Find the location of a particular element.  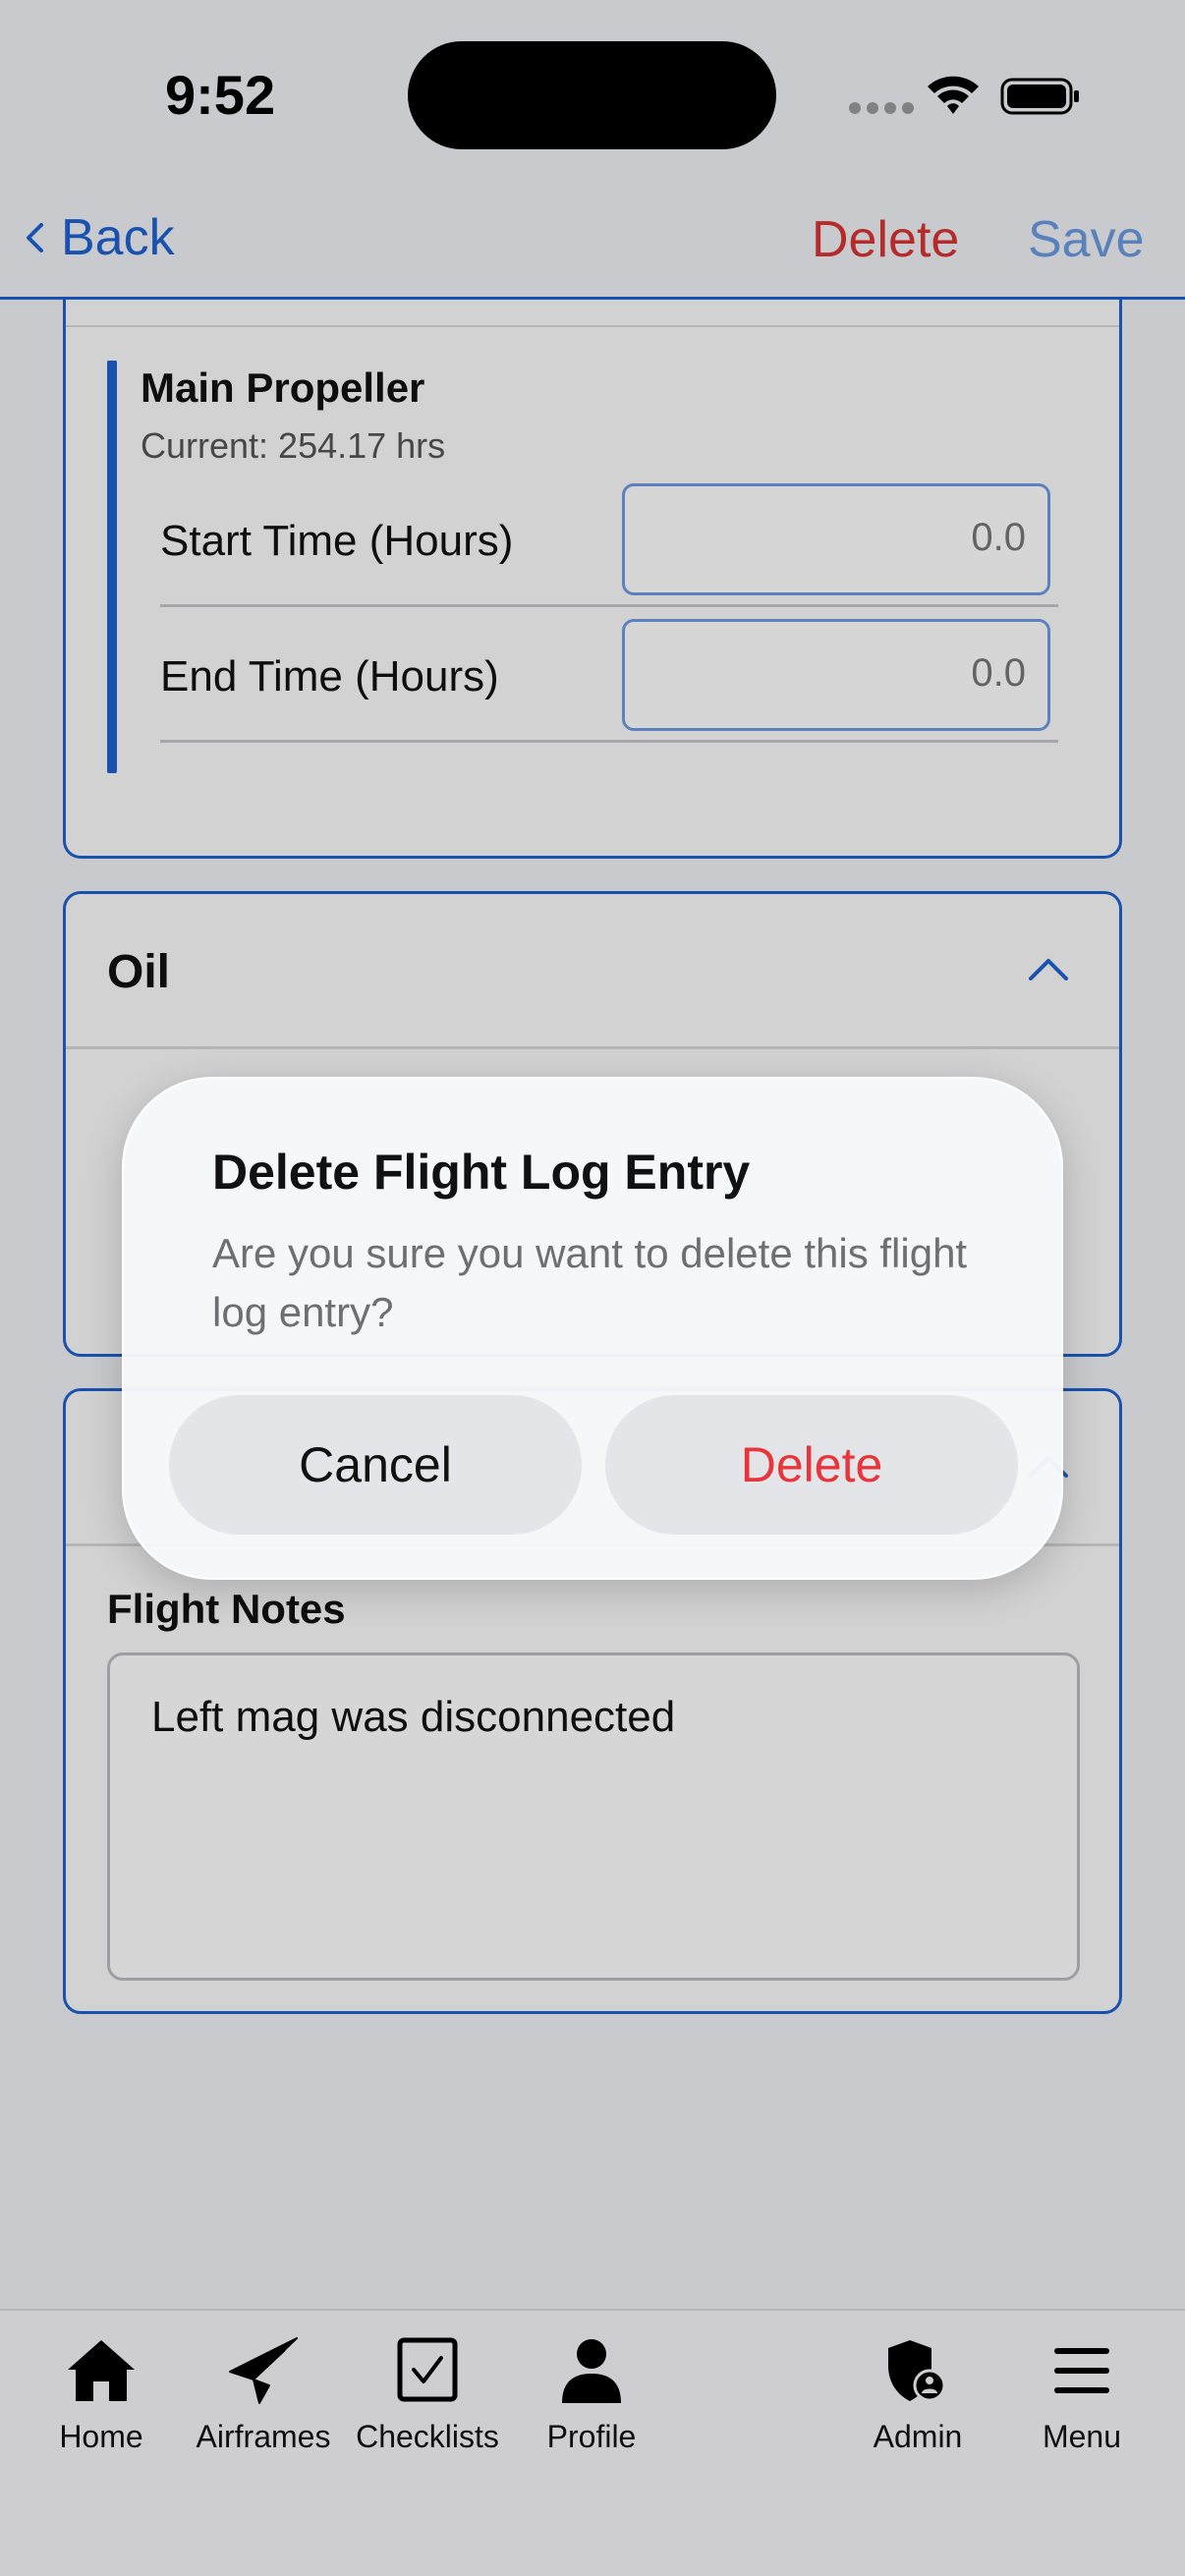

dialog-cancel-button: Cancel is located at coordinates (376, 1465).